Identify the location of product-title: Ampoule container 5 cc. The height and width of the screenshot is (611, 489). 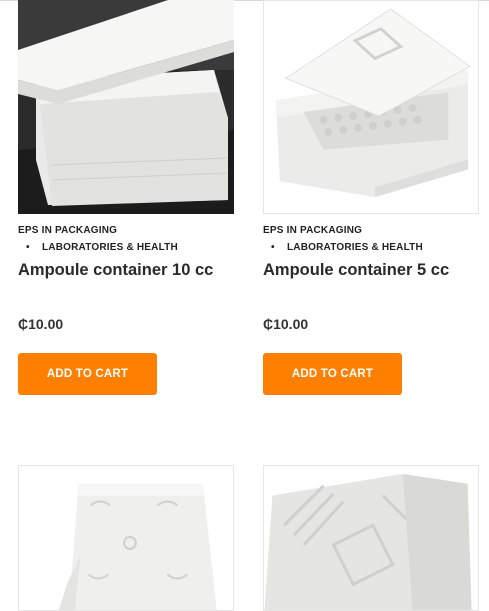
(356, 270).